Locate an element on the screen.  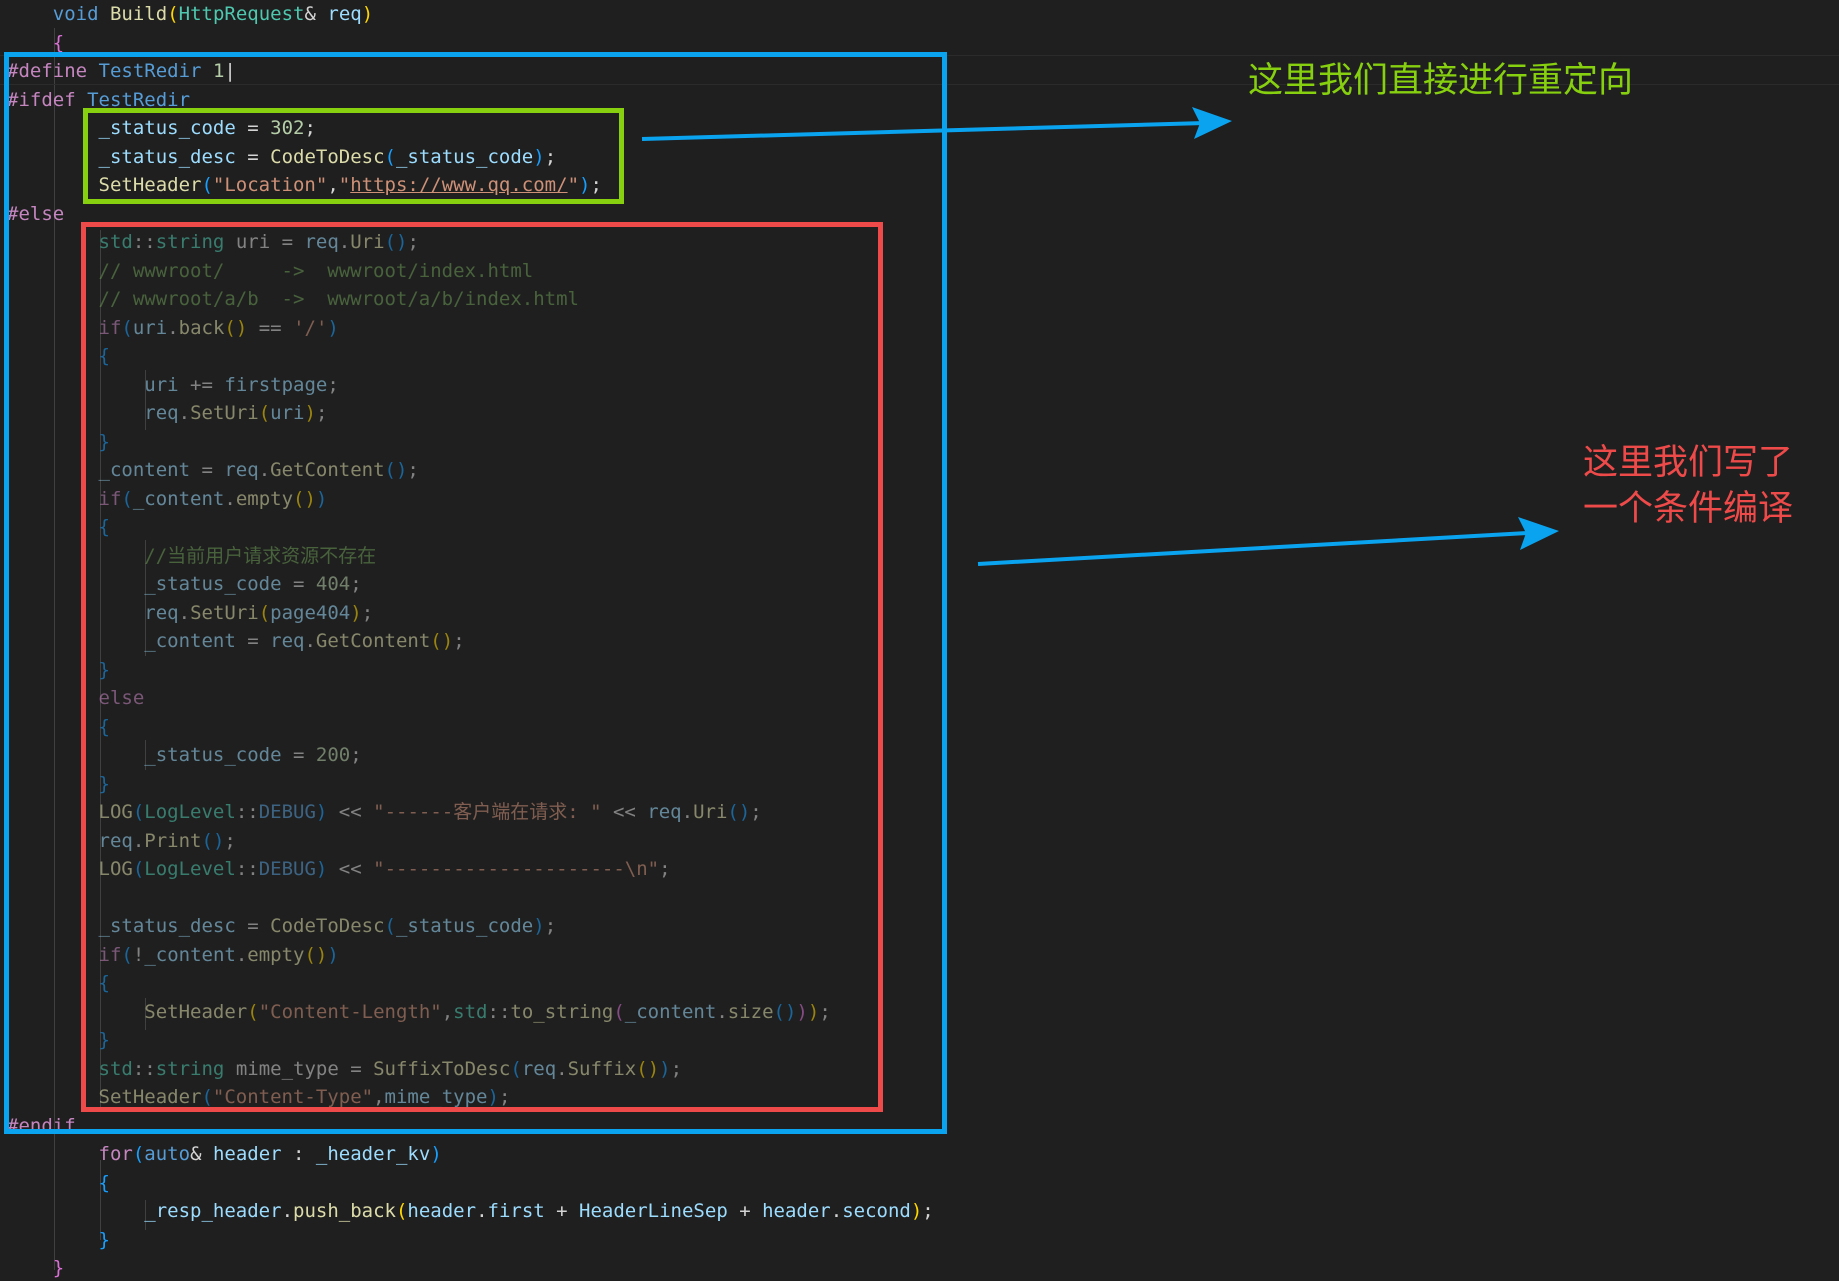
code-token: : is located at coordinates (298, 1154).